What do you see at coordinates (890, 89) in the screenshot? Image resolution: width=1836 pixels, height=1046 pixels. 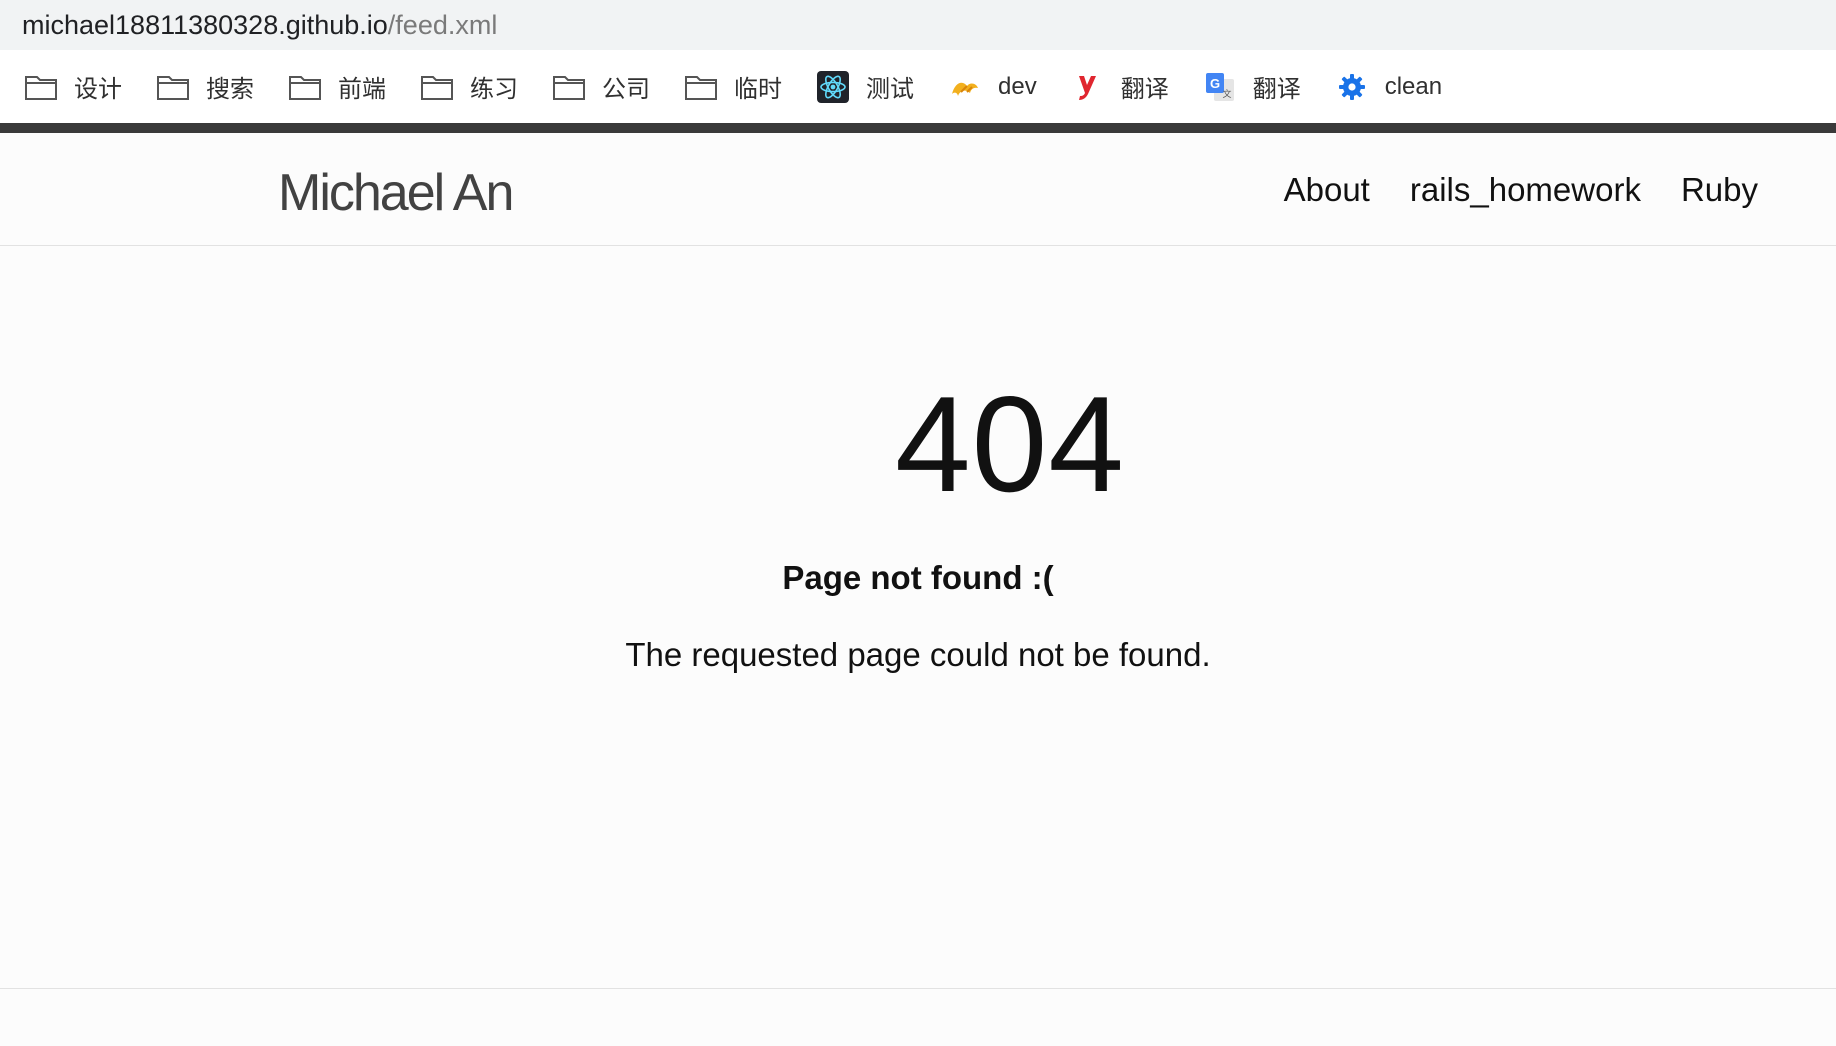 I see `bookmark-label: 测试` at bounding box center [890, 89].